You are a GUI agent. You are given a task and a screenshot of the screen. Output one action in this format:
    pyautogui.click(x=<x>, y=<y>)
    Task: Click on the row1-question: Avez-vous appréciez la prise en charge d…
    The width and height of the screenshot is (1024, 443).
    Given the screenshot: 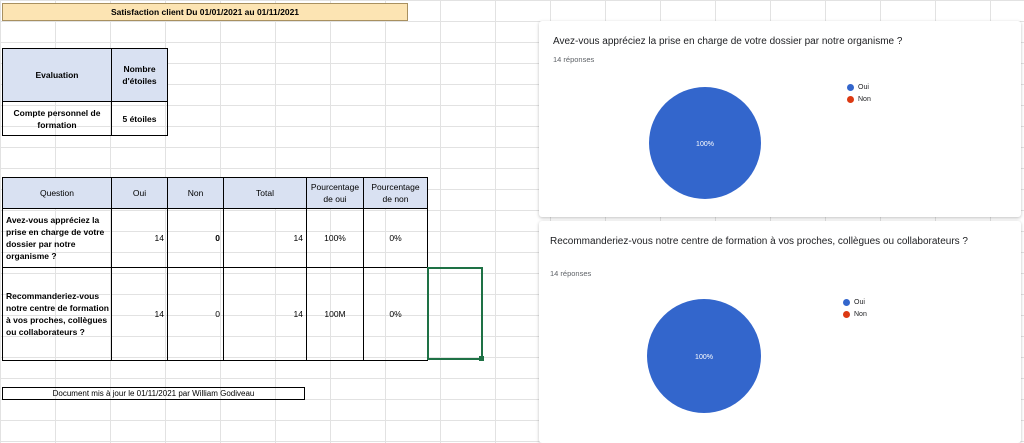 What is the action you would take?
    pyautogui.click(x=57, y=238)
    